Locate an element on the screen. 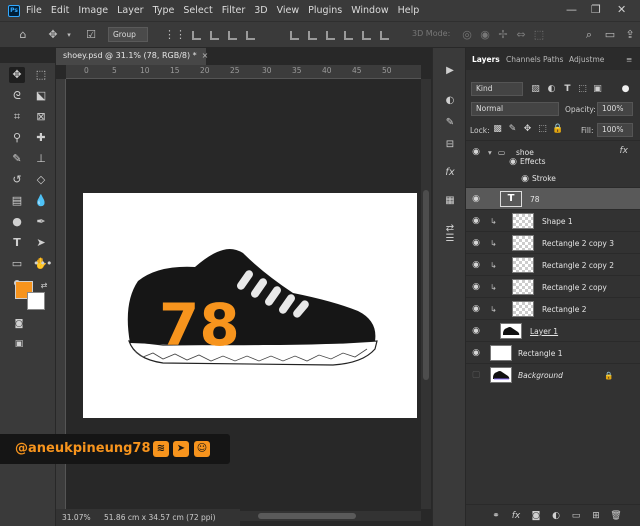  stroke-eye-icon: ◉ is located at coordinates (525, 179).